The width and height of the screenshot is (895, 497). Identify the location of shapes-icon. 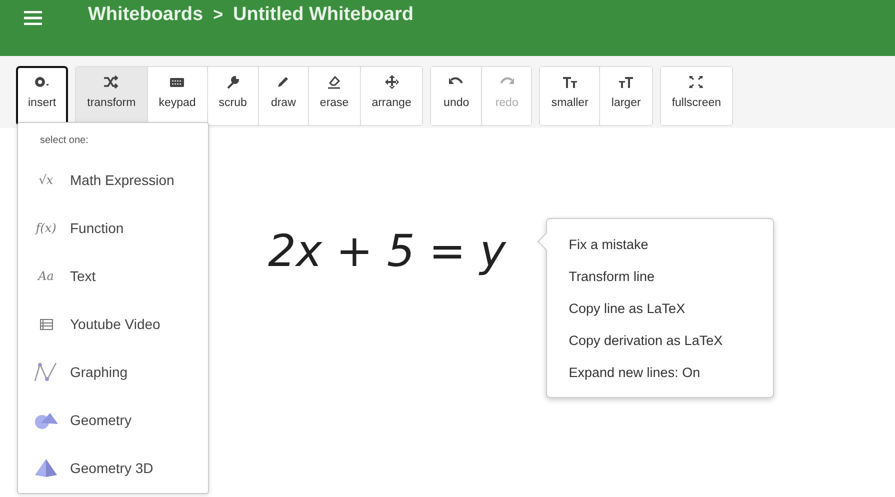
(46, 420).